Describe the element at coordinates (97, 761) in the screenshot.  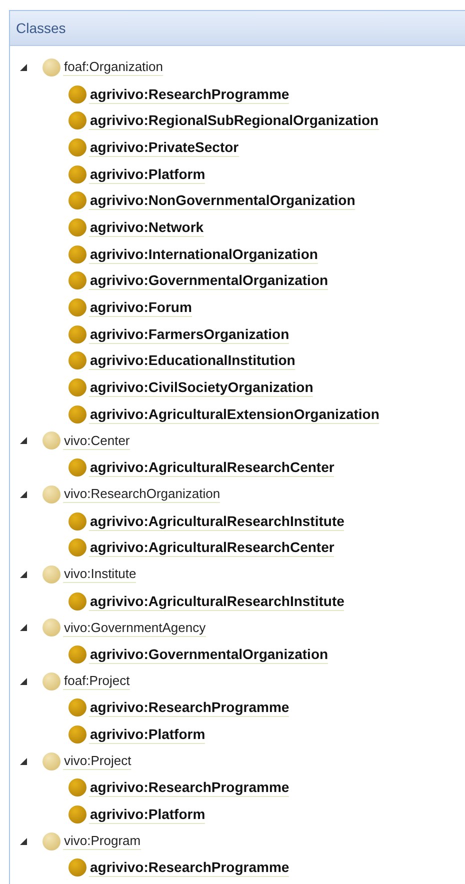
I see `class-label: vivo:Project` at that location.